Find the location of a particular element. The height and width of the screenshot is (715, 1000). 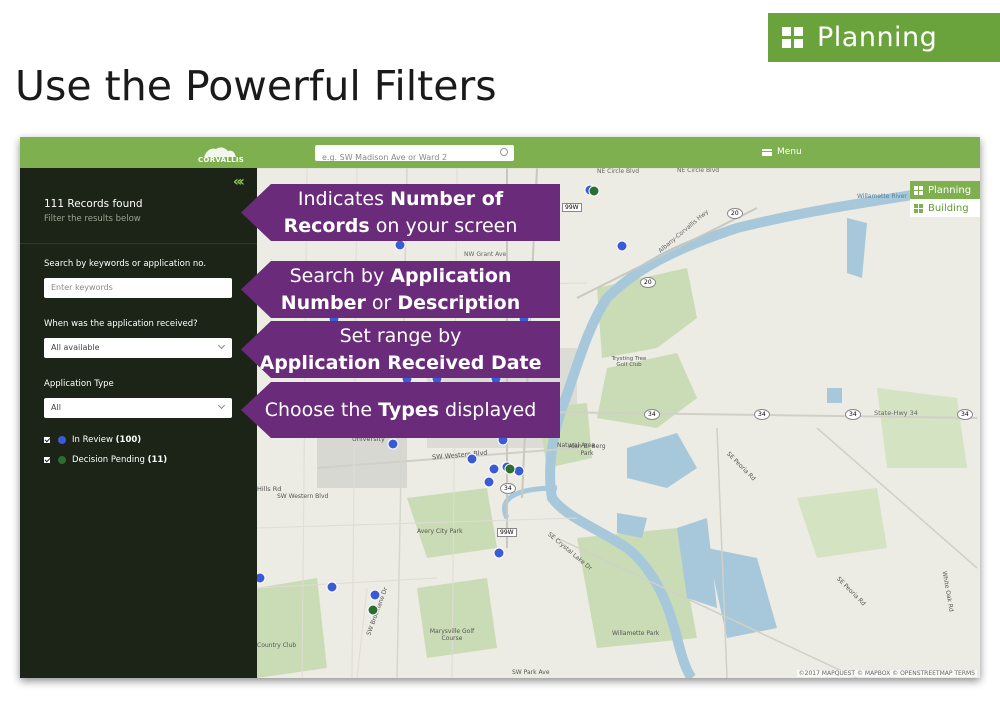

status-filter-decision-pending: Decision Pending (11) is located at coordinates (105, 460).